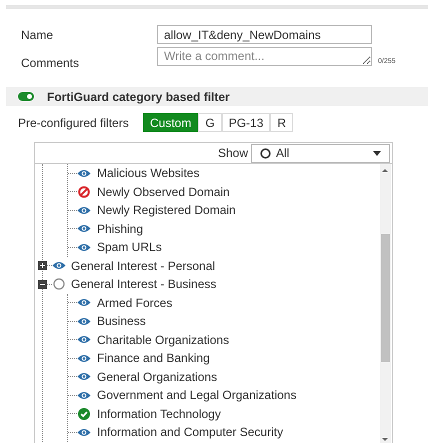  Describe the element at coordinates (210, 122) in the screenshot. I see `preset-tab: G` at that location.